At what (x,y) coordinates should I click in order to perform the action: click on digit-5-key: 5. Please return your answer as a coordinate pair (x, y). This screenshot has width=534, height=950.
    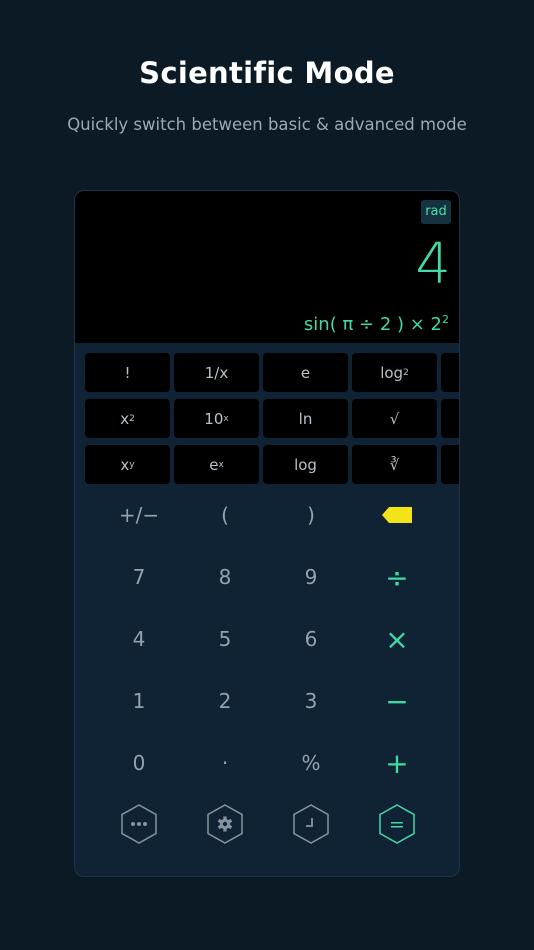
    Looking at the image, I should click on (225, 639).